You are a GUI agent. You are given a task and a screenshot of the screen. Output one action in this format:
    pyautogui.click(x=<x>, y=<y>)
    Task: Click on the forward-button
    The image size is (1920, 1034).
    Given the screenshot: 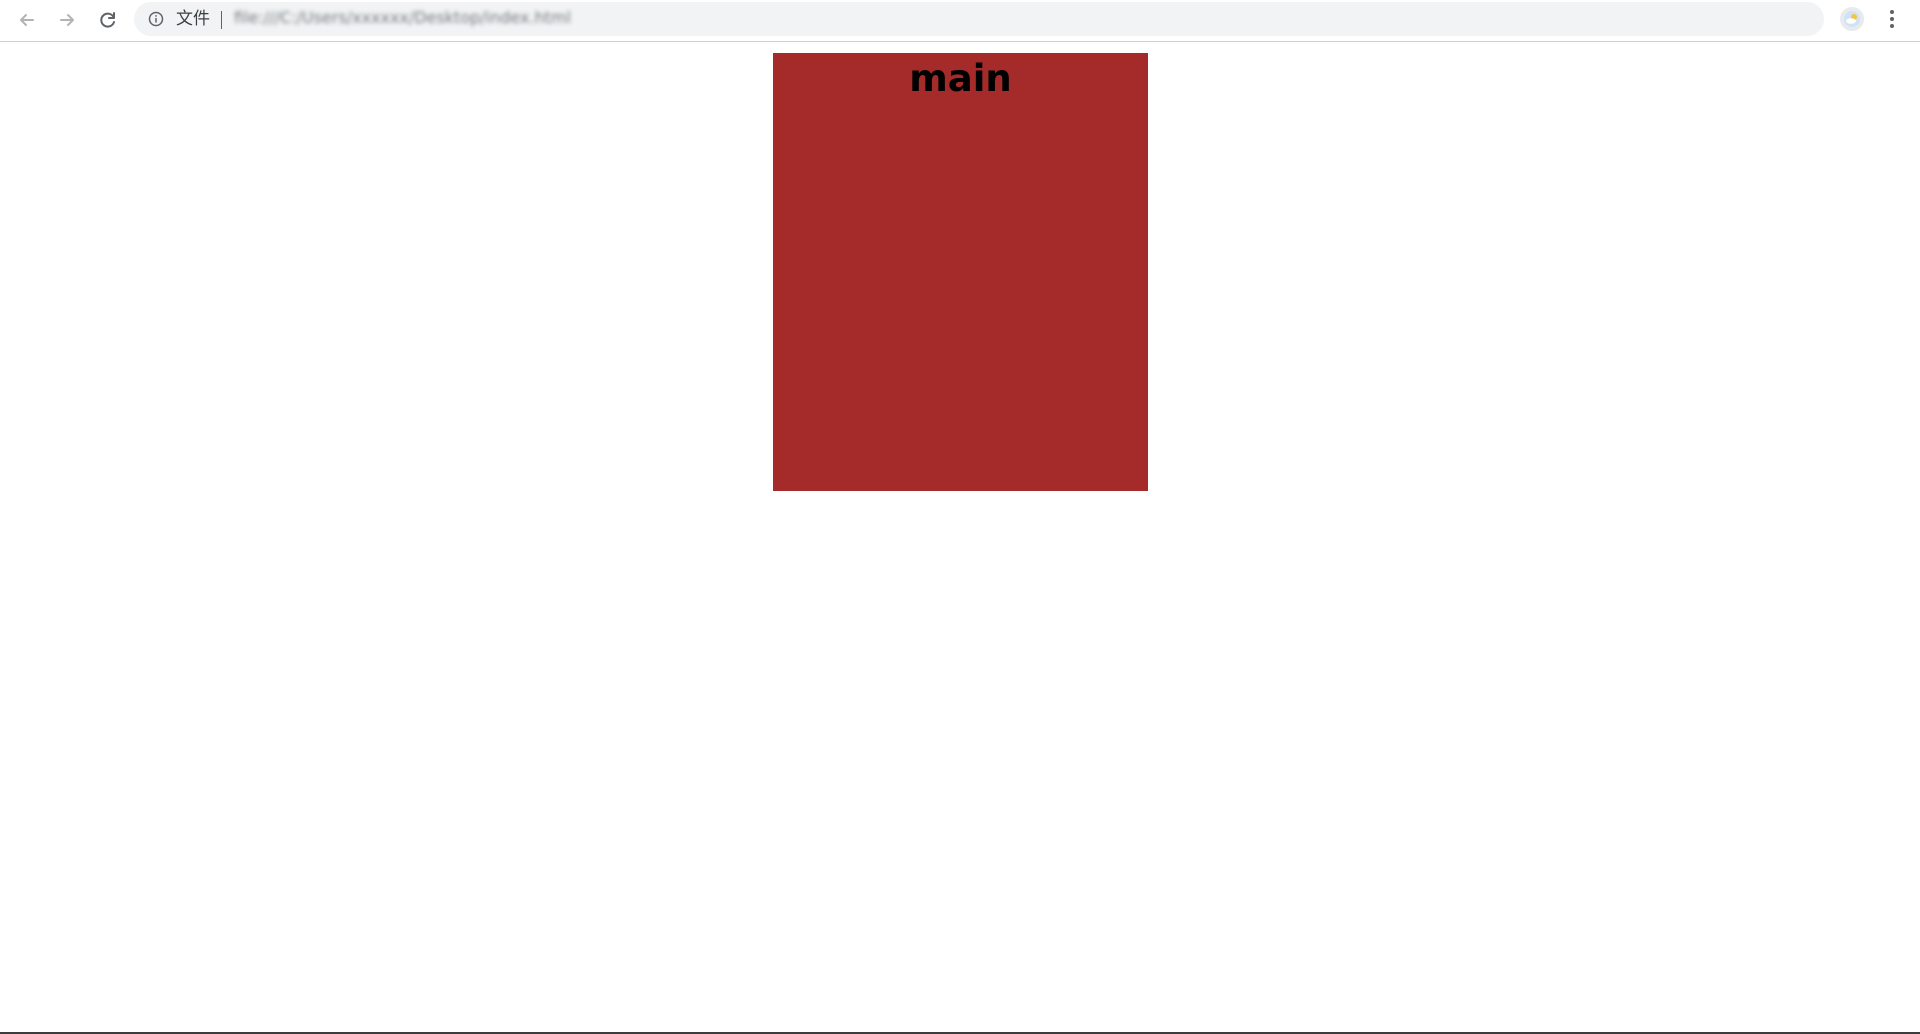 What is the action you would take?
    pyautogui.click(x=67, y=20)
    